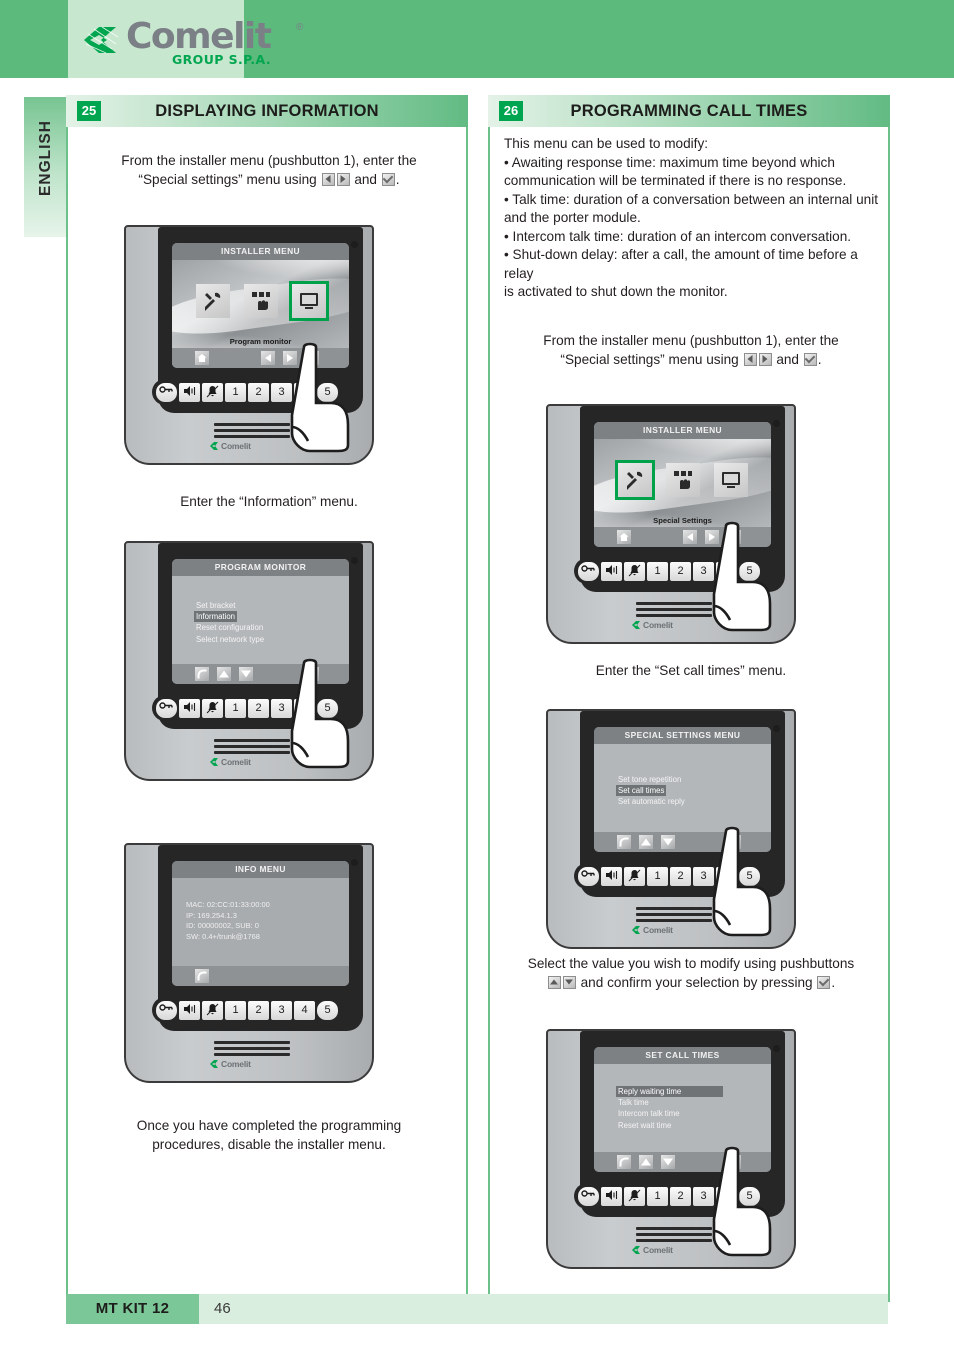 The height and width of the screenshot is (1354, 954). I want to click on right-intro-line2c: ., so click(819, 359).